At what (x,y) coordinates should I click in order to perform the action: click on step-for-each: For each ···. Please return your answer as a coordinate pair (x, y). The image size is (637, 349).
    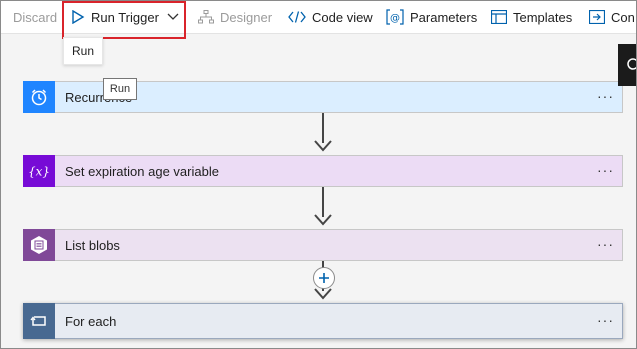
    Looking at the image, I should click on (323, 320).